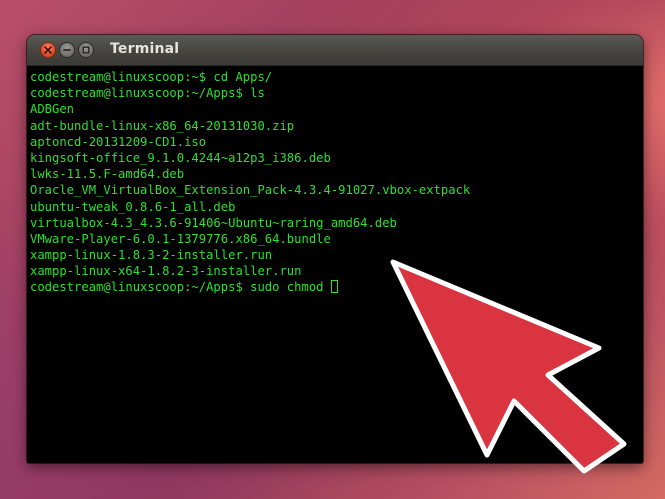  Describe the element at coordinates (147, 93) in the screenshot. I see `terminal-line: codestream@linuxscoop:~/Apps$ ls` at that location.